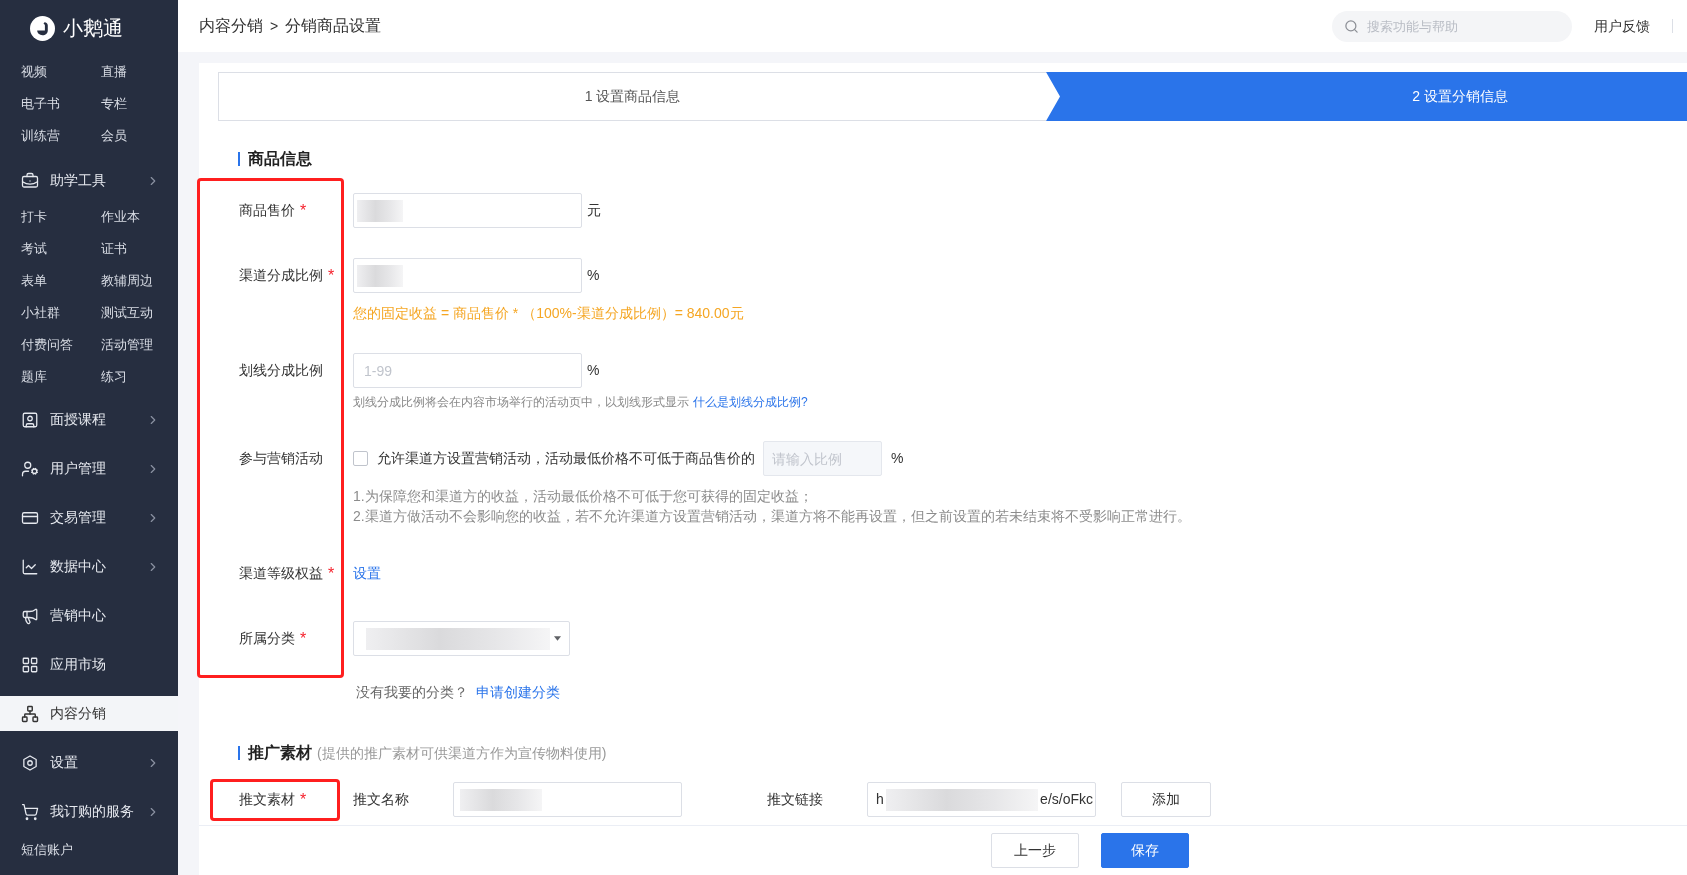 This screenshot has width=1687, height=875. What do you see at coordinates (40, 313) in the screenshot?
I see `sidebar-link: 小社群` at bounding box center [40, 313].